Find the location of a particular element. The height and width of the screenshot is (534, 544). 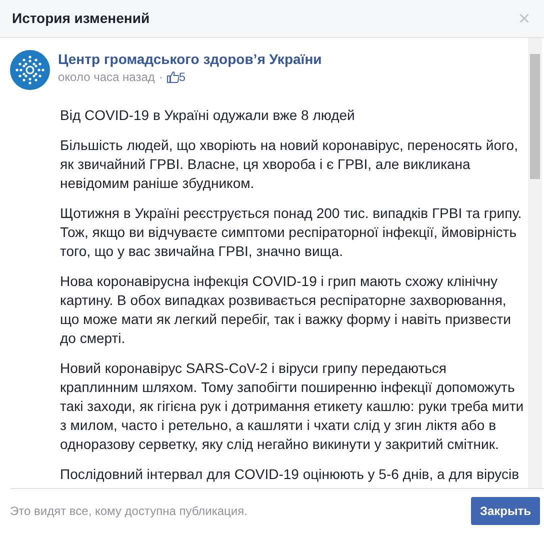

thumbs-up-icon is located at coordinates (172, 77).